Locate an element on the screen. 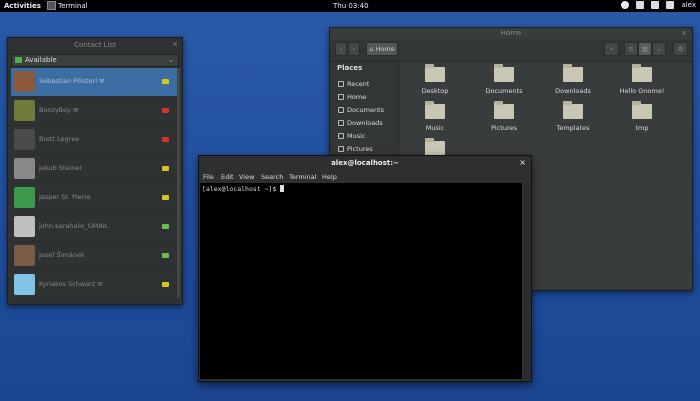 The height and width of the screenshot is (401, 700). presence-selector: Available ⌄ is located at coordinates (95, 60).